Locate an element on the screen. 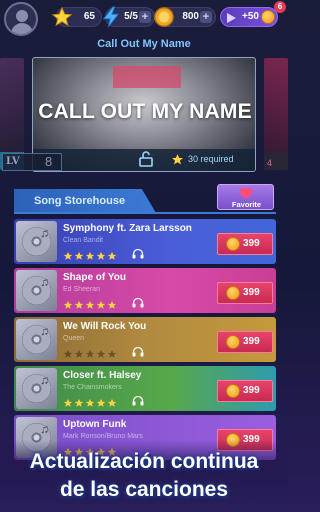 The width and height of the screenshot is (320, 512). favorite-button: Favorite is located at coordinates (245, 197).